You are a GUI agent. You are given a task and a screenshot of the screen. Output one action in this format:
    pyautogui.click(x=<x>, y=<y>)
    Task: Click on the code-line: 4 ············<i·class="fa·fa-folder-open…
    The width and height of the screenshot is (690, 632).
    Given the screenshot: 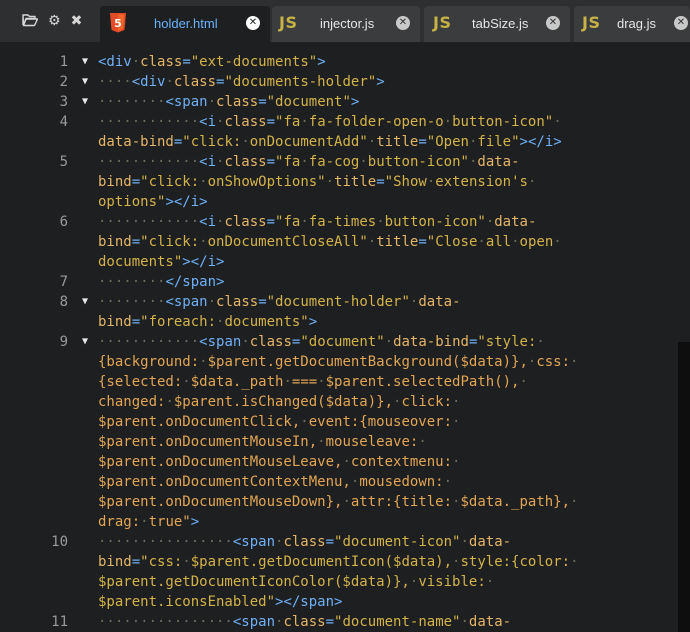 What is the action you would take?
    pyautogui.click(x=339, y=132)
    